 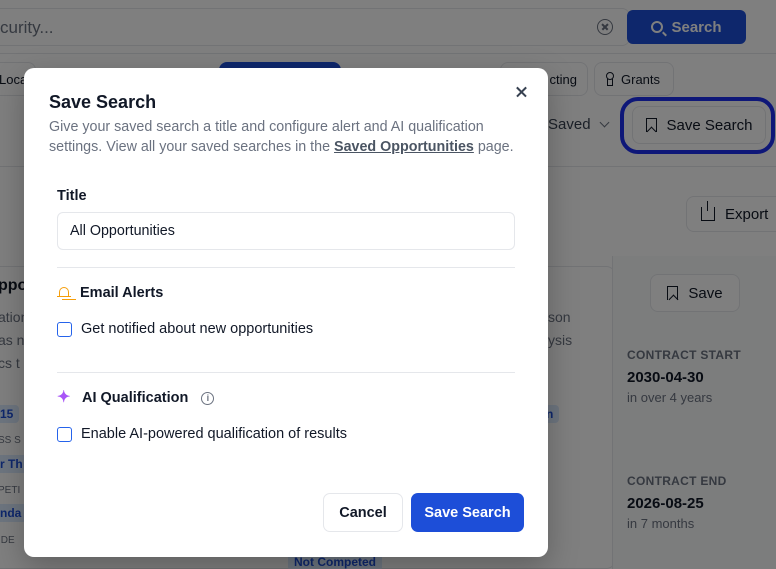 I want to click on bell-icon, so click(x=64, y=293).